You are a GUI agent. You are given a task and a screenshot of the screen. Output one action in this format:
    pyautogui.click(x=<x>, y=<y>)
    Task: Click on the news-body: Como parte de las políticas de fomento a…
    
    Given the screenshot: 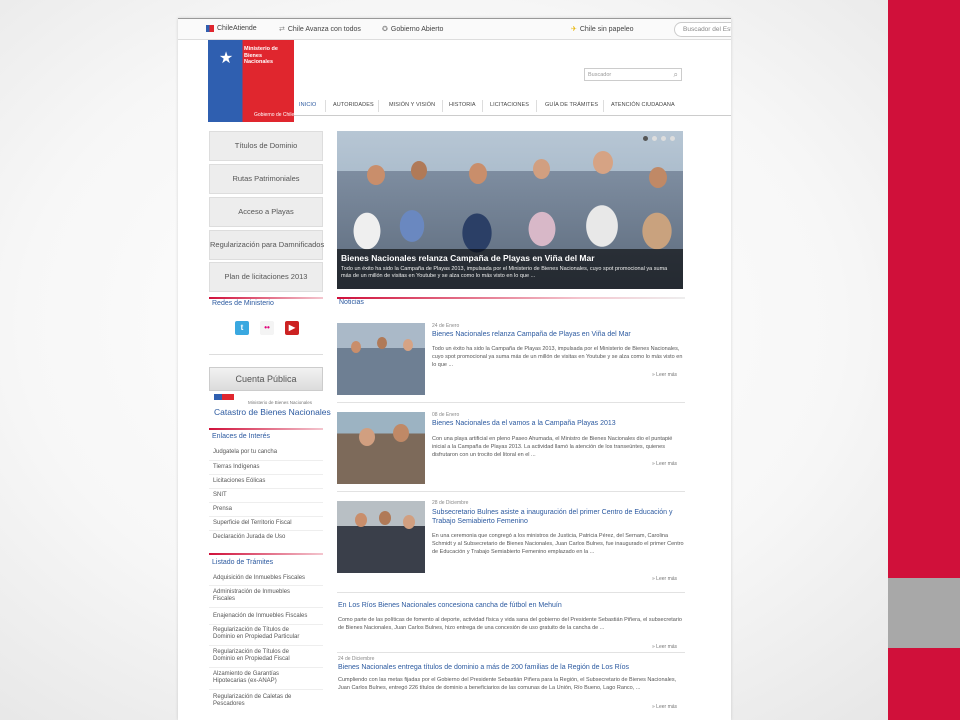 What is the action you would take?
    pyautogui.click(x=510, y=624)
    